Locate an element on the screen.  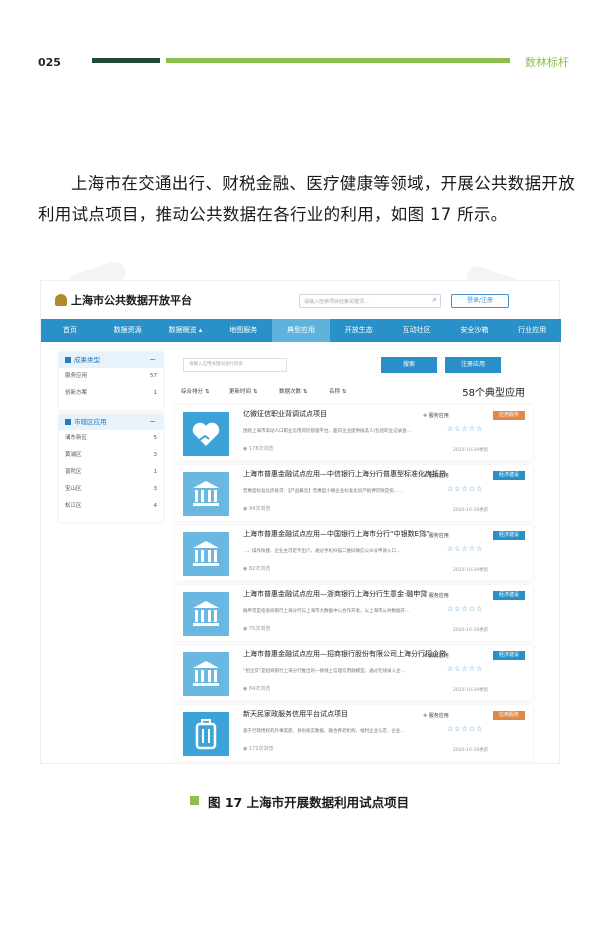
filter-item: 松江区 4 is located at coordinates (111, 506).